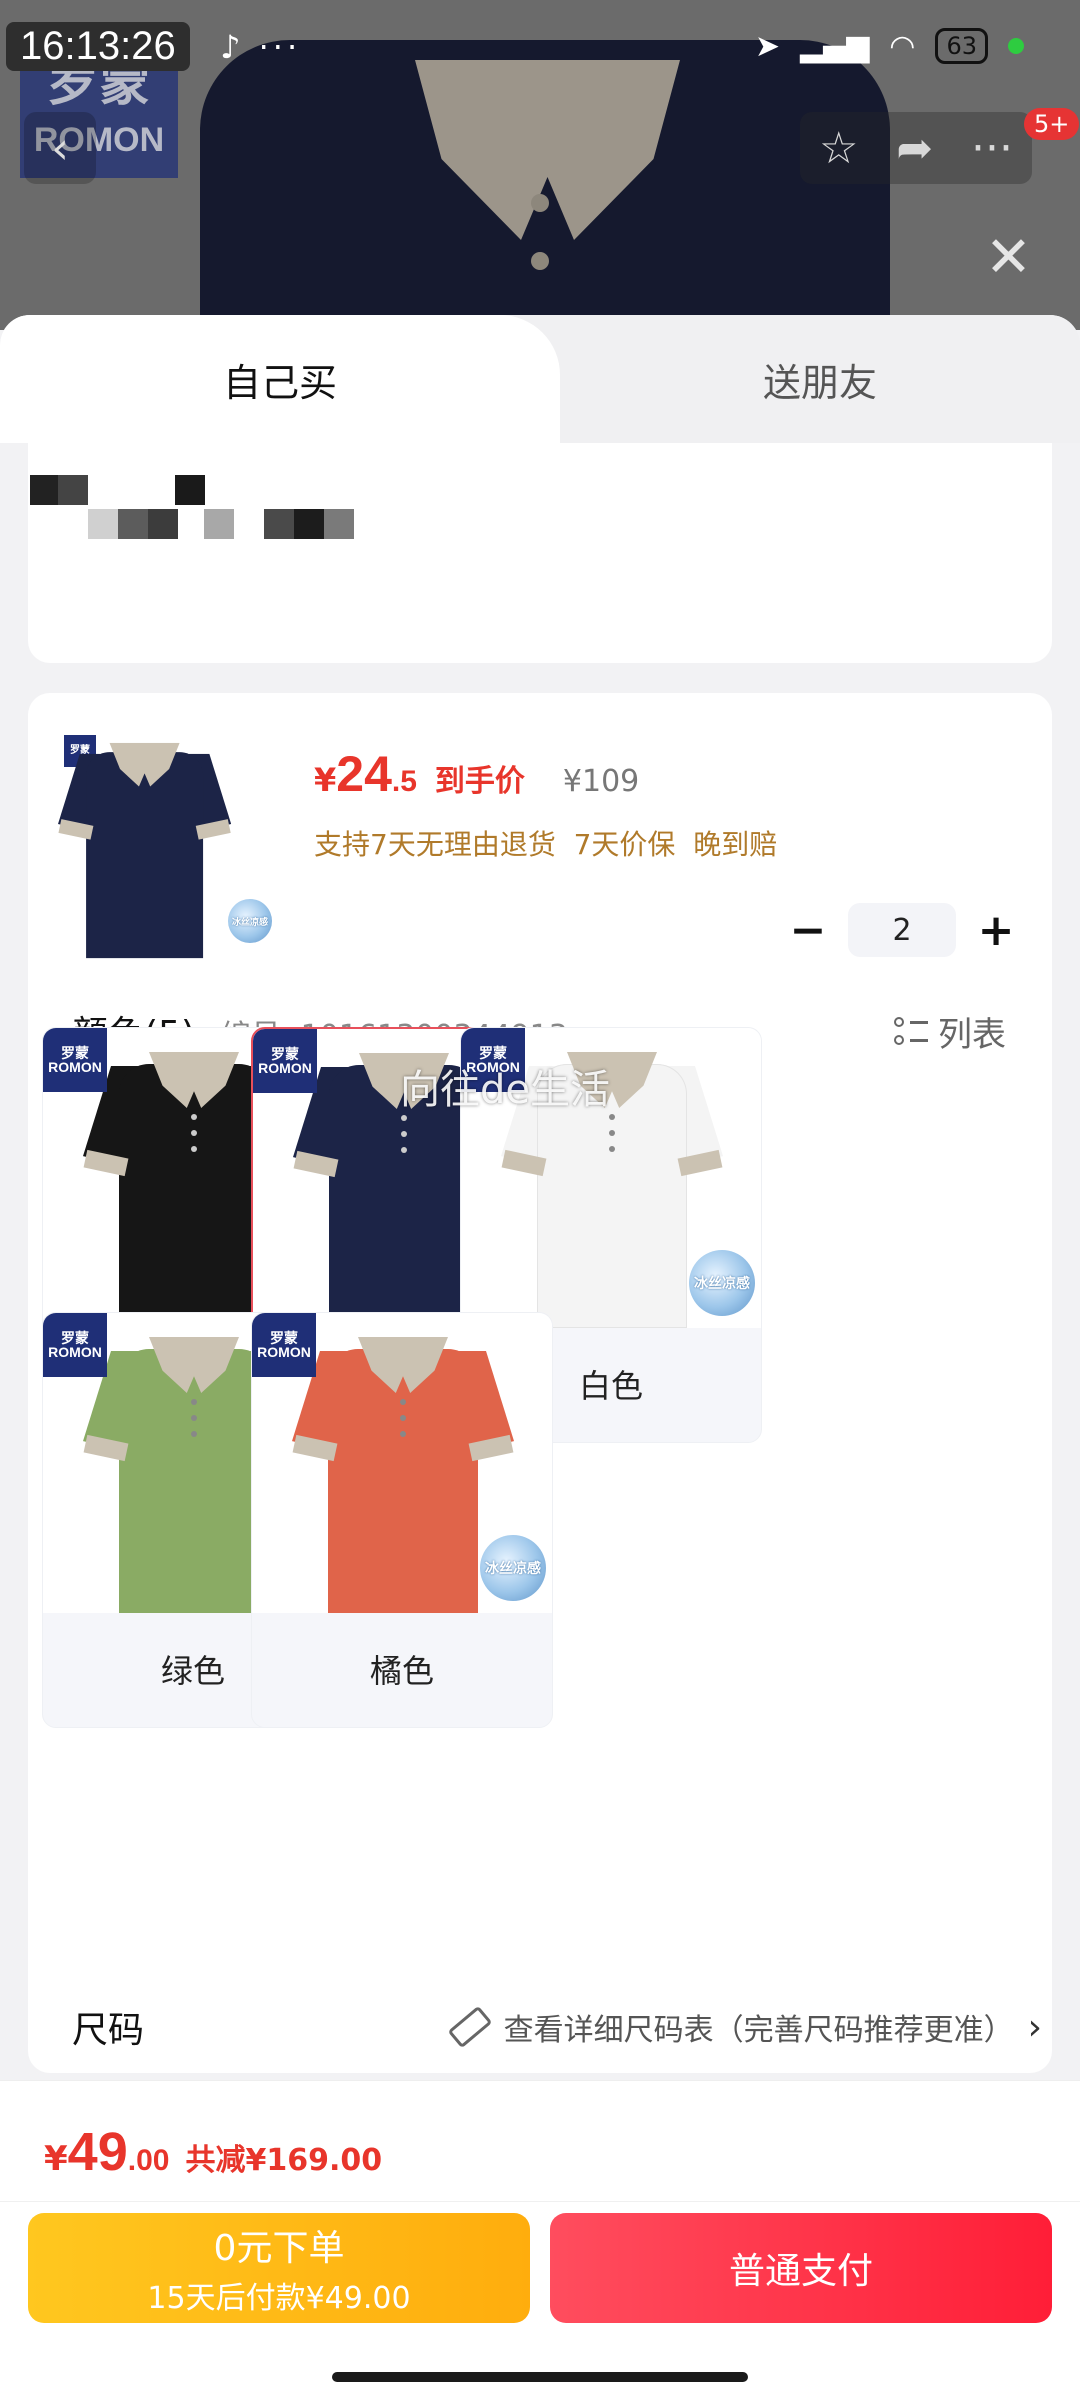  What do you see at coordinates (911, 1032) in the screenshot?
I see `list-view-icon` at bounding box center [911, 1032].